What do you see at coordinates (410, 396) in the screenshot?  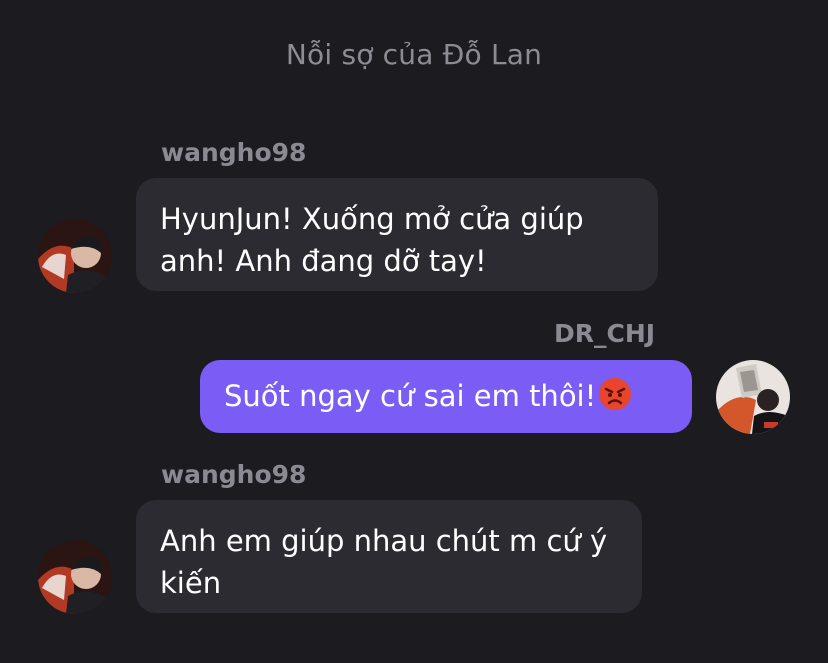 I see `message-text: Suốt ngay cứ sai em thôi!` at bounding box center [410, 396].